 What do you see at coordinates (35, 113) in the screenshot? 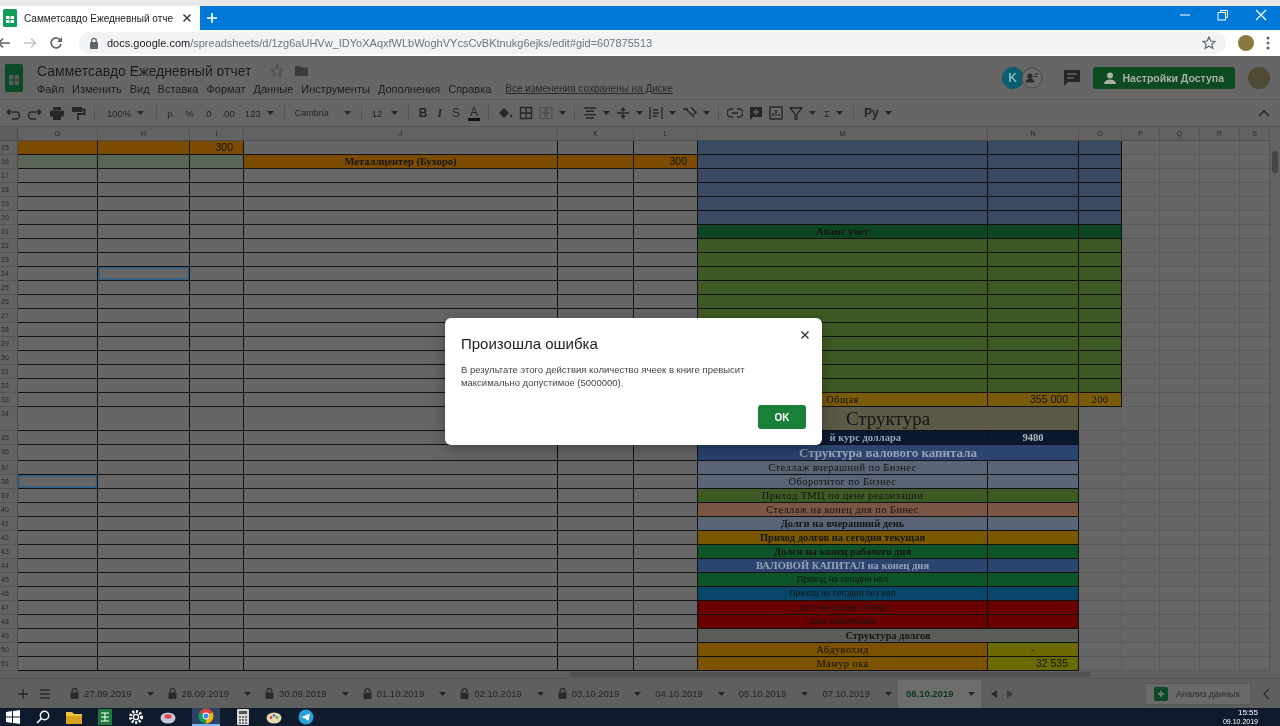
I see `redo-icon` at bounding box center [35, 113].